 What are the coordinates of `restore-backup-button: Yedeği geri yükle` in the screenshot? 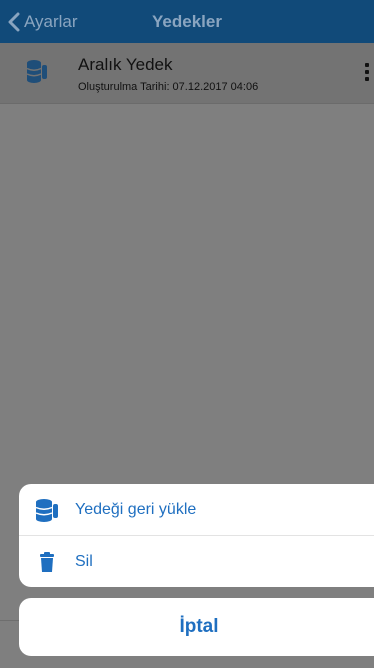 It's located at (196, 510).